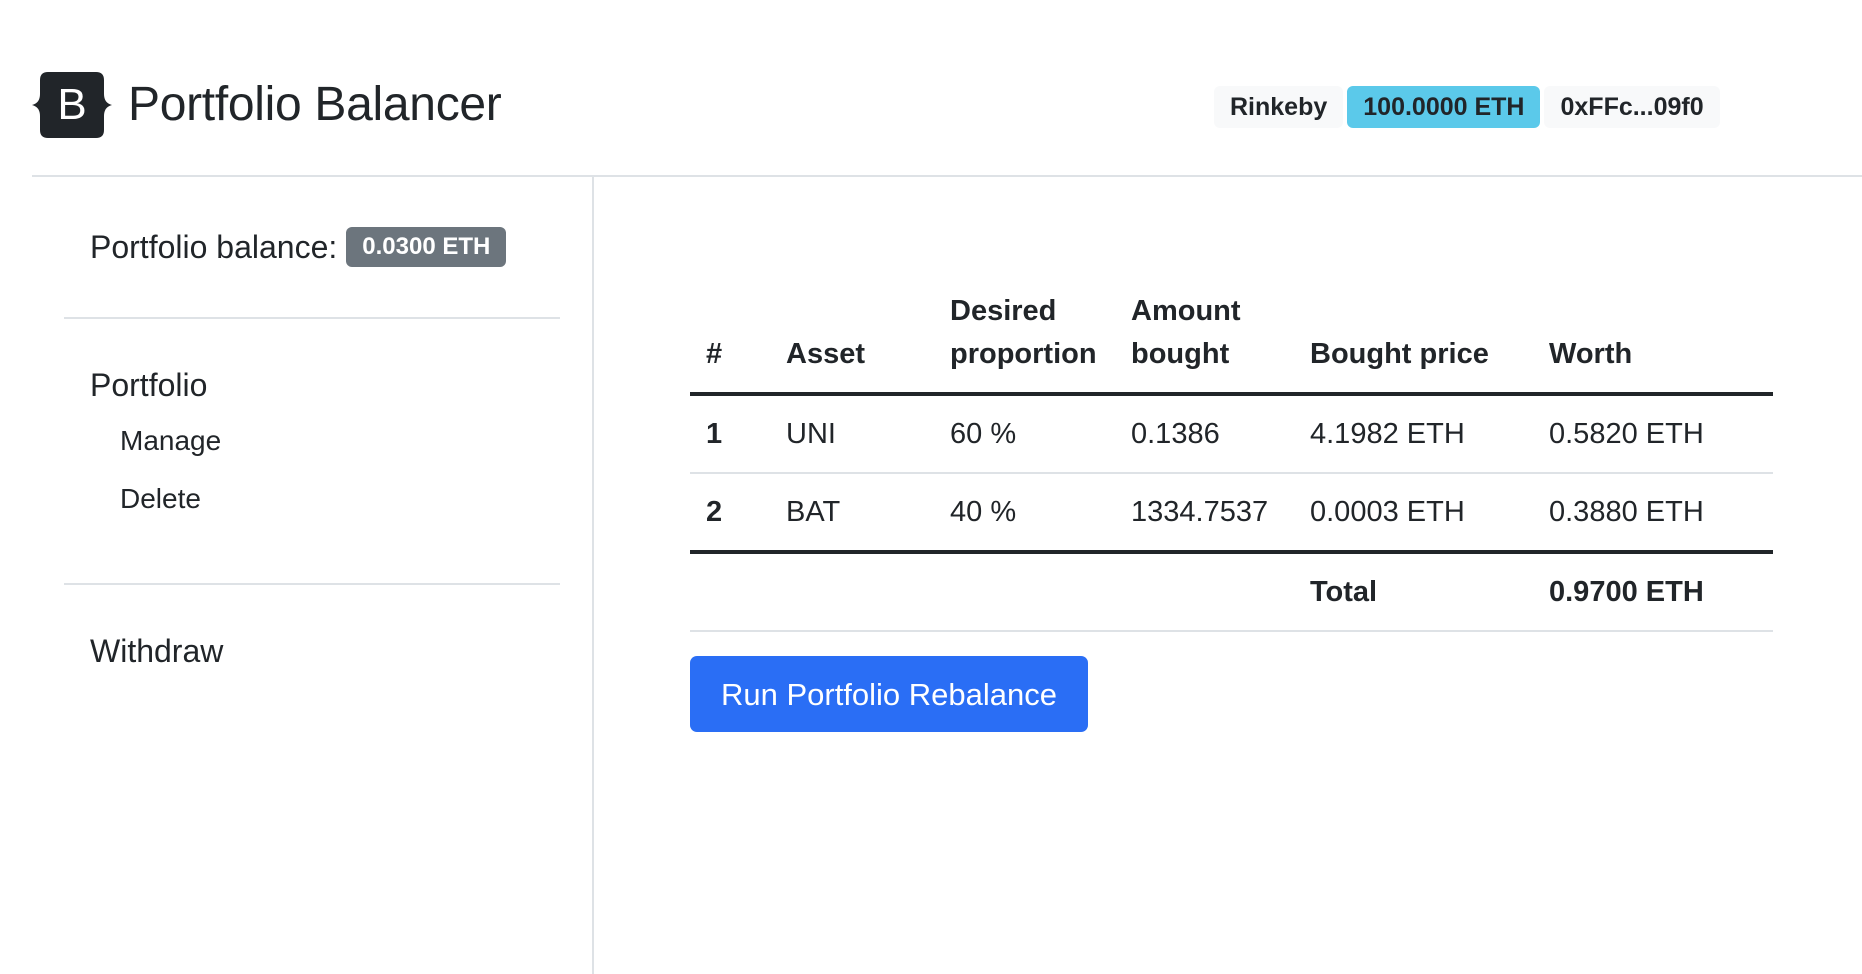 This screenshot has width=1862, height=974. I want to click on column-header-amount-line2: bought, so click(1180, 354).